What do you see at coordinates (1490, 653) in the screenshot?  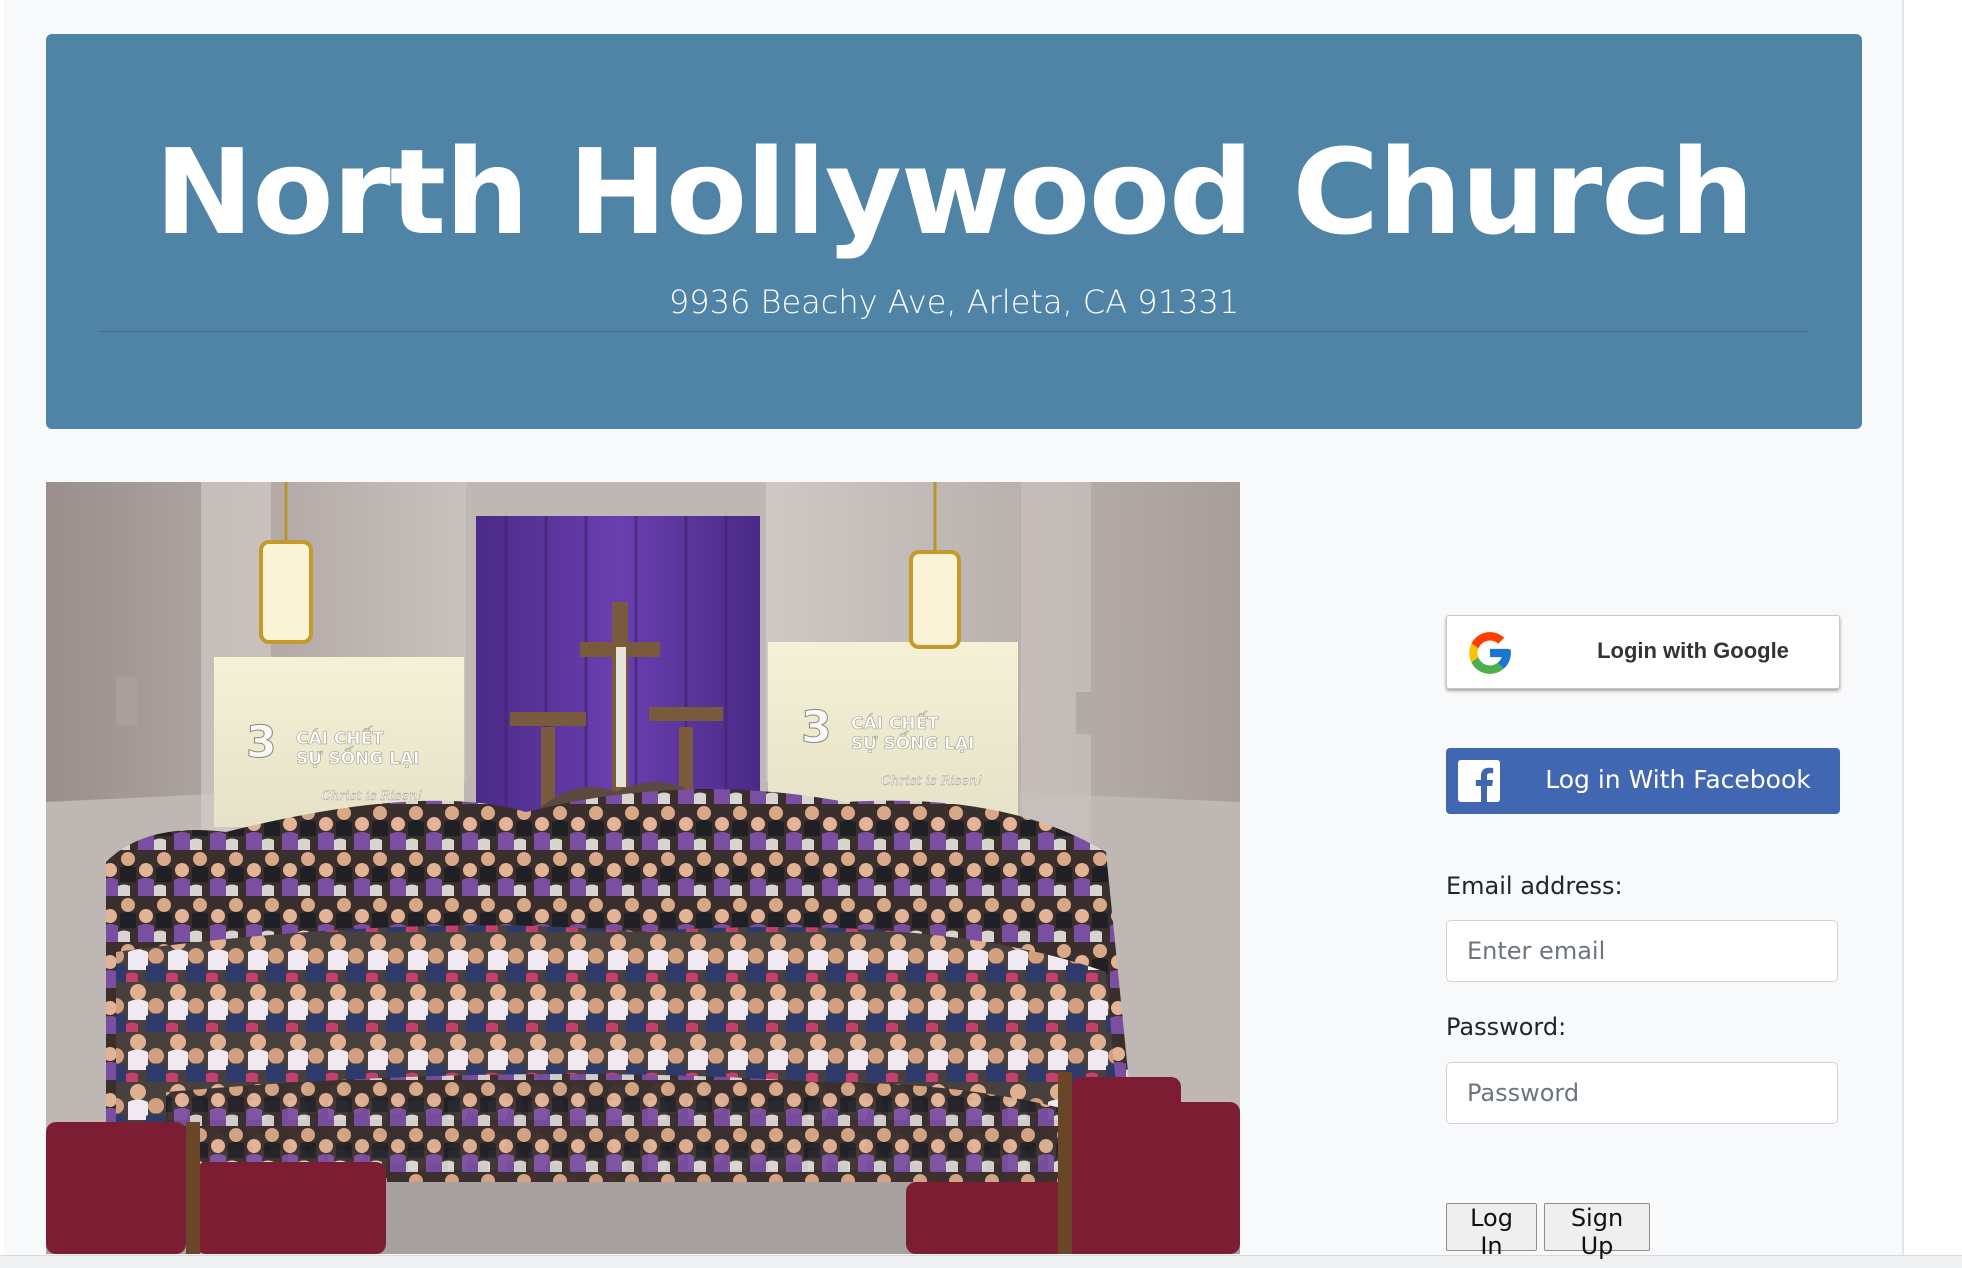 I see `google-g-icon` at bounding box center [1490, 653].